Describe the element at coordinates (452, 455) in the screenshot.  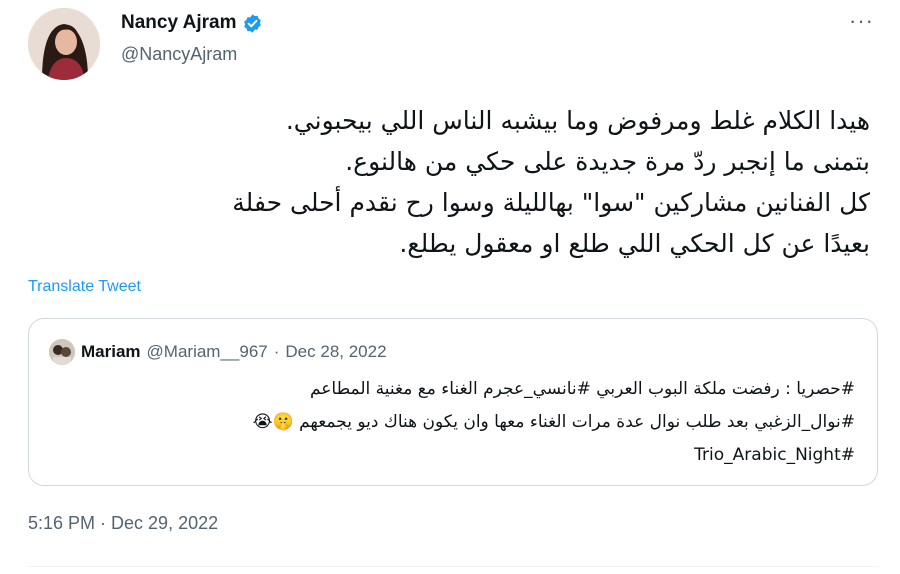
I see `quoted-line: #Trio_Arabic_Night` at that location.